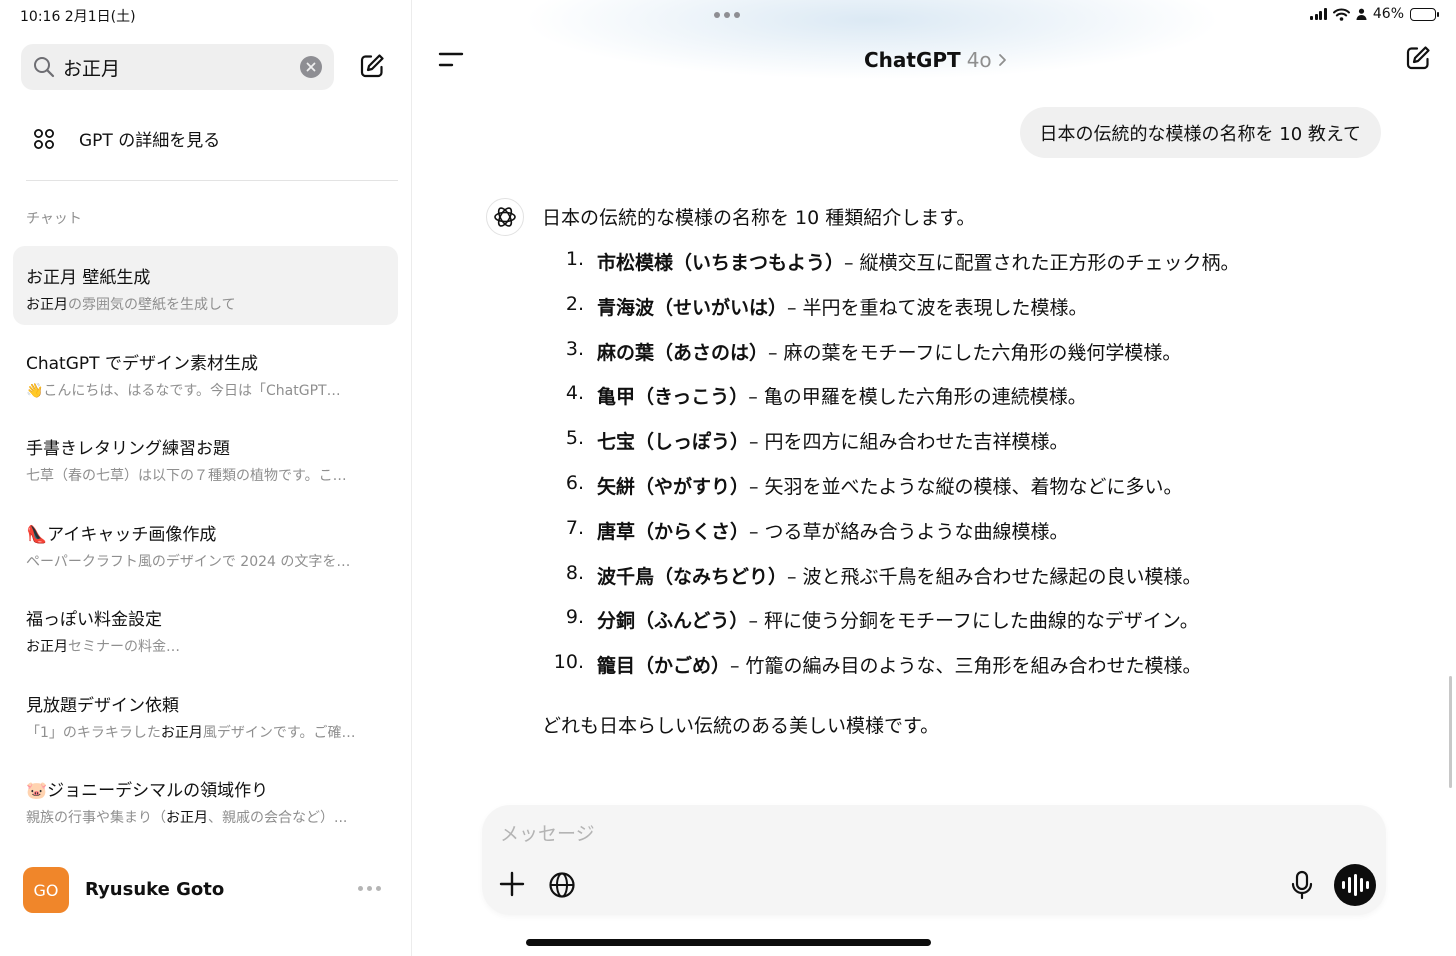 The height and width of the screenshot is (956, 1456). What do you see at coordinates (759, 218) in the screenshot?
I see `assistant-intro: 日本の伝統的な模様の名称を 10 種類紹介します。` at bounding box center [759, 218].